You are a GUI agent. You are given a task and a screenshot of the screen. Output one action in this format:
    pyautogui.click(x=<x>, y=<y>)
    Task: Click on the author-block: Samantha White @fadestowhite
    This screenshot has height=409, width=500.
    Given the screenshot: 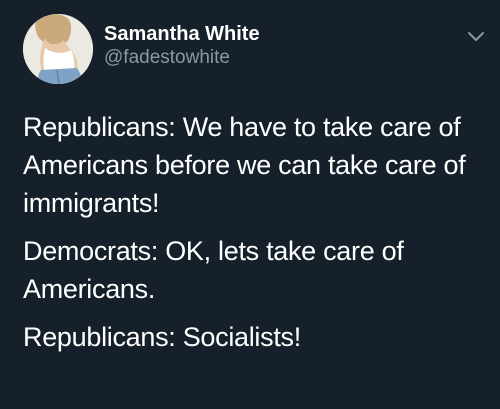 What is the action you would take?
    pyautogui.click(x=182, y=46)
    